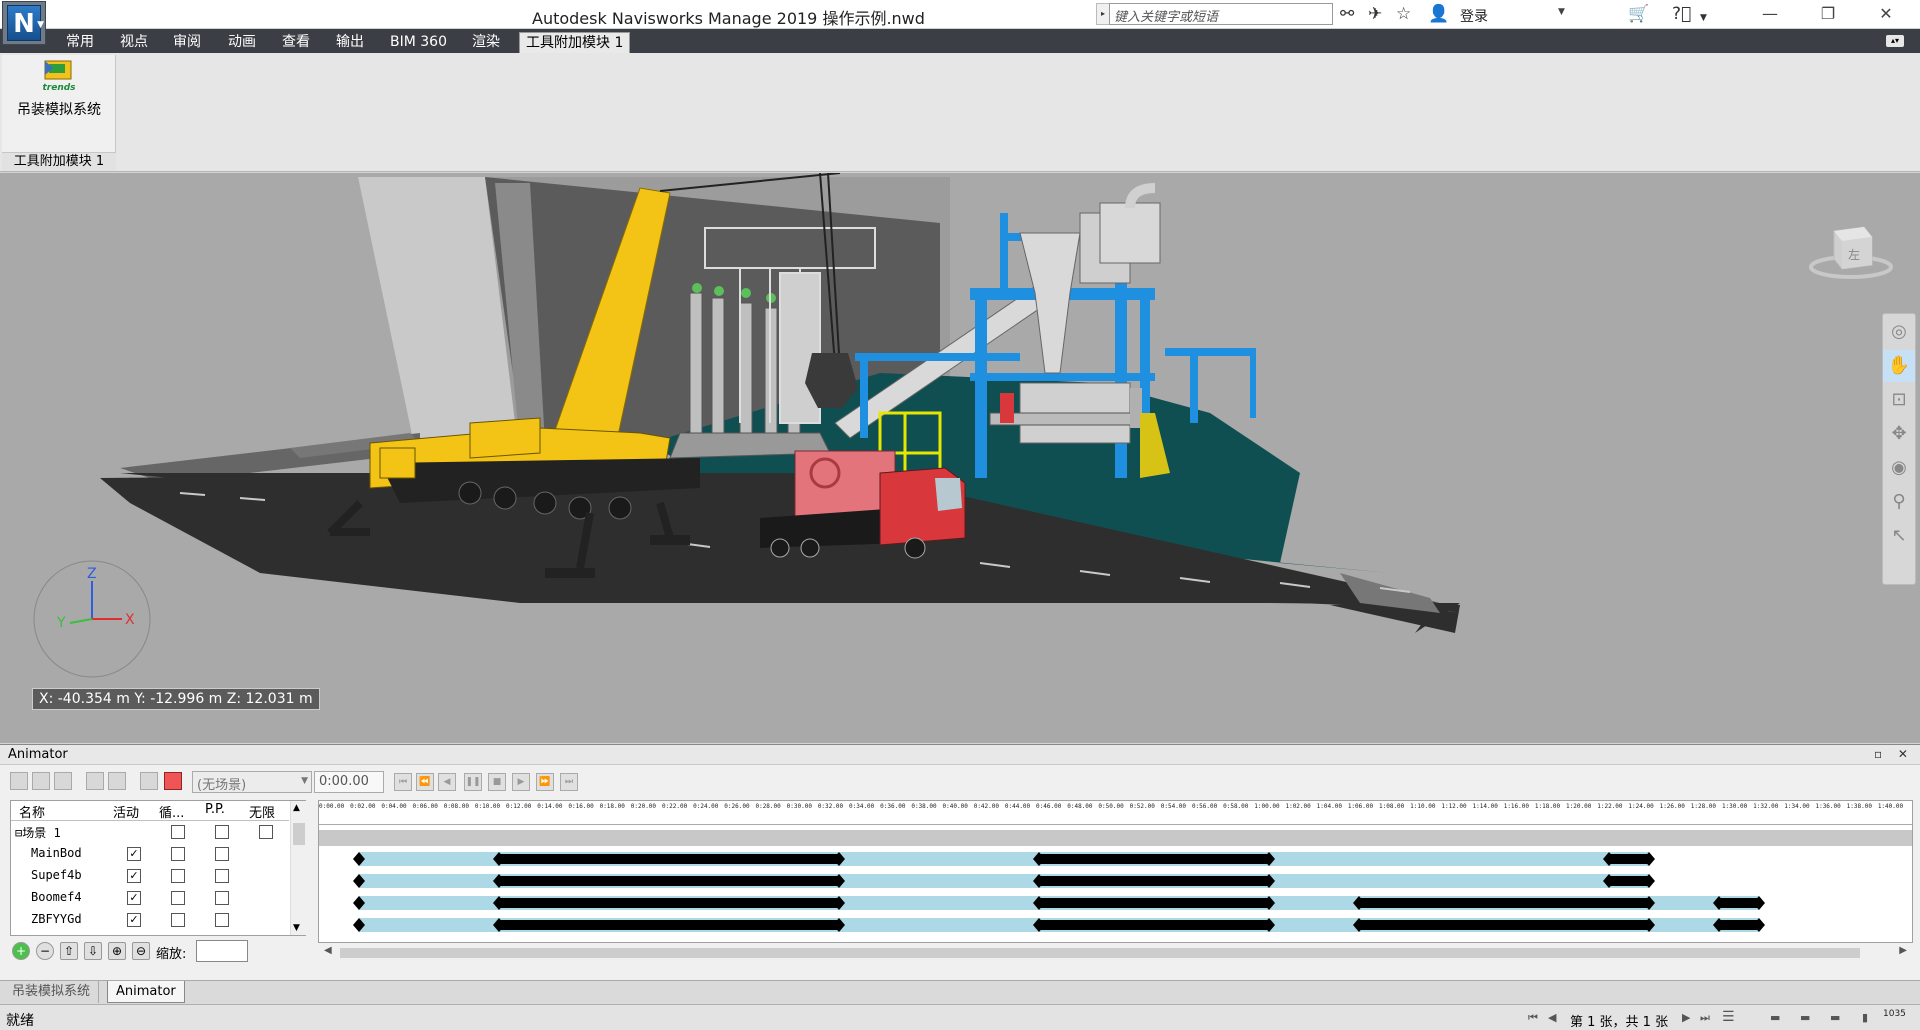 The height and width of the screenshot is (1030, 1920). I want to click on scroll-left-icon: ◀, so click(328, 950).